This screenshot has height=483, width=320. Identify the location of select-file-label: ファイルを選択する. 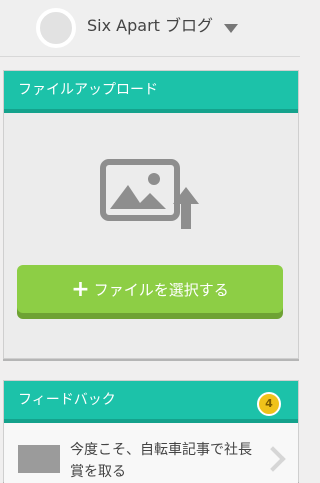
(161, 289).